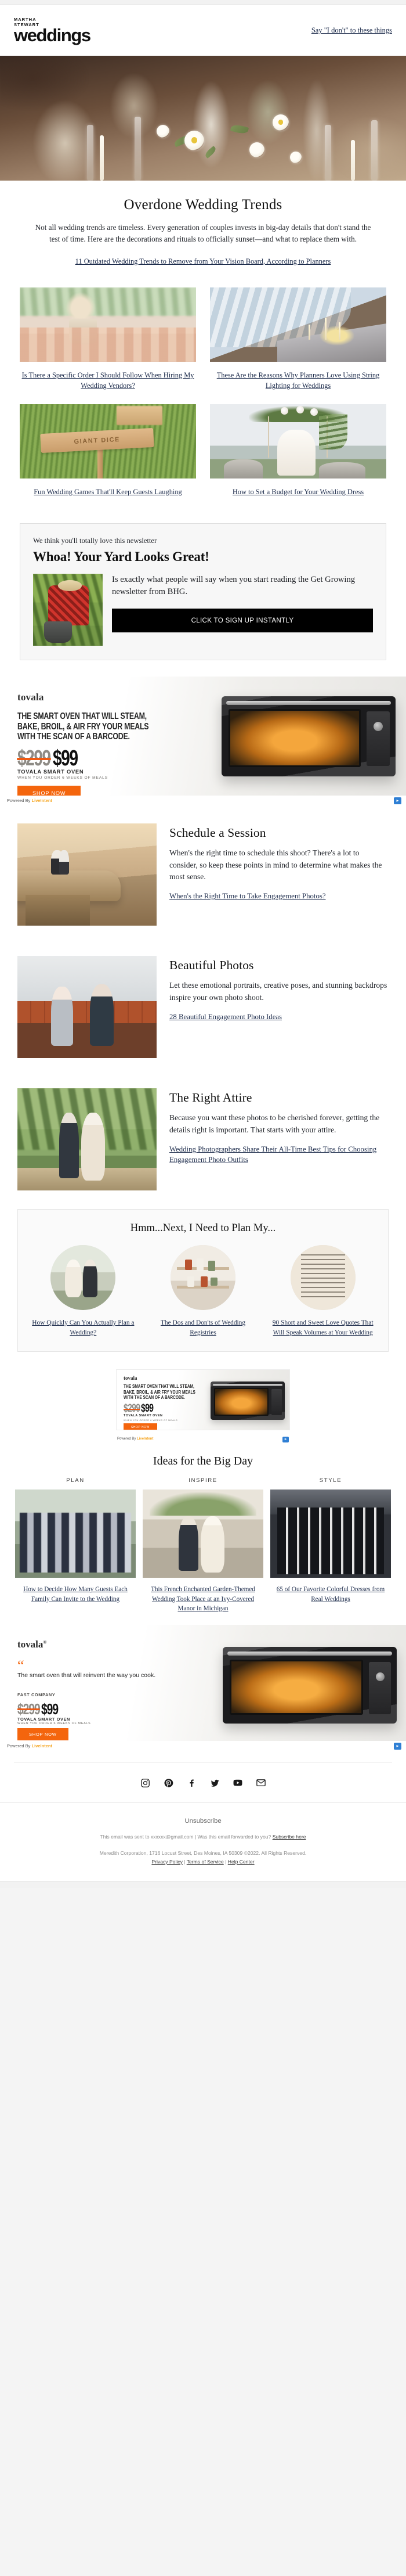 The width and height of the screenshot is (406, 2576). I want to click on feature-title-3: The Right Attire, so click(210, 1098).